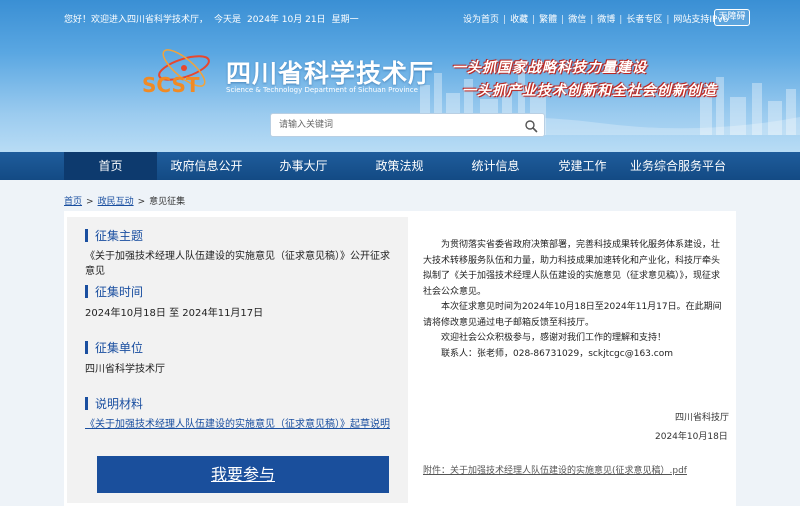 The height and width of the screenshot is (506, 800). Describe the element at coordinates (345, 20) in the screenshot. I see `current-weekday: 星期一` at that location.